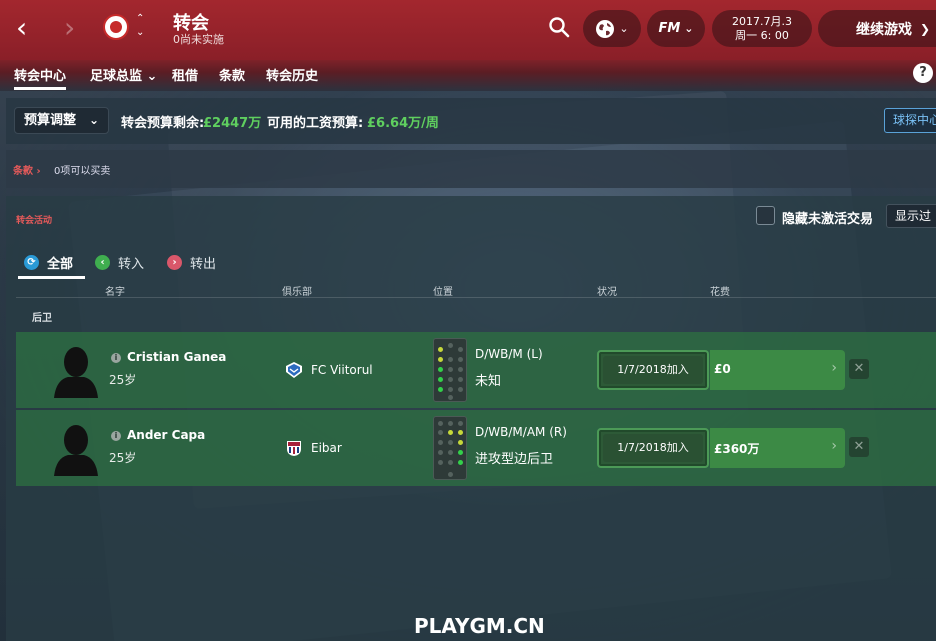  What do you see at coordinates (342, 370) in the screenshot?
I see `club-name: FC Viitorul` at bounding box center [342, 370].